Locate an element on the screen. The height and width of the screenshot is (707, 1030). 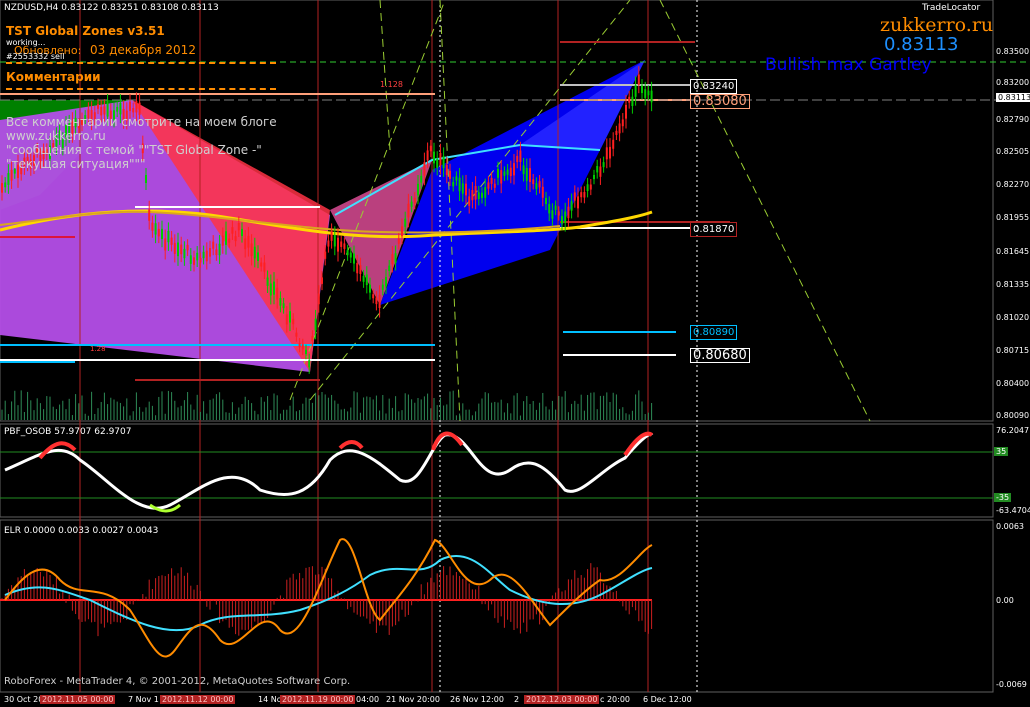
week-marker-date: 2012.11.05 00:00 is located at coordinates (78, 699).